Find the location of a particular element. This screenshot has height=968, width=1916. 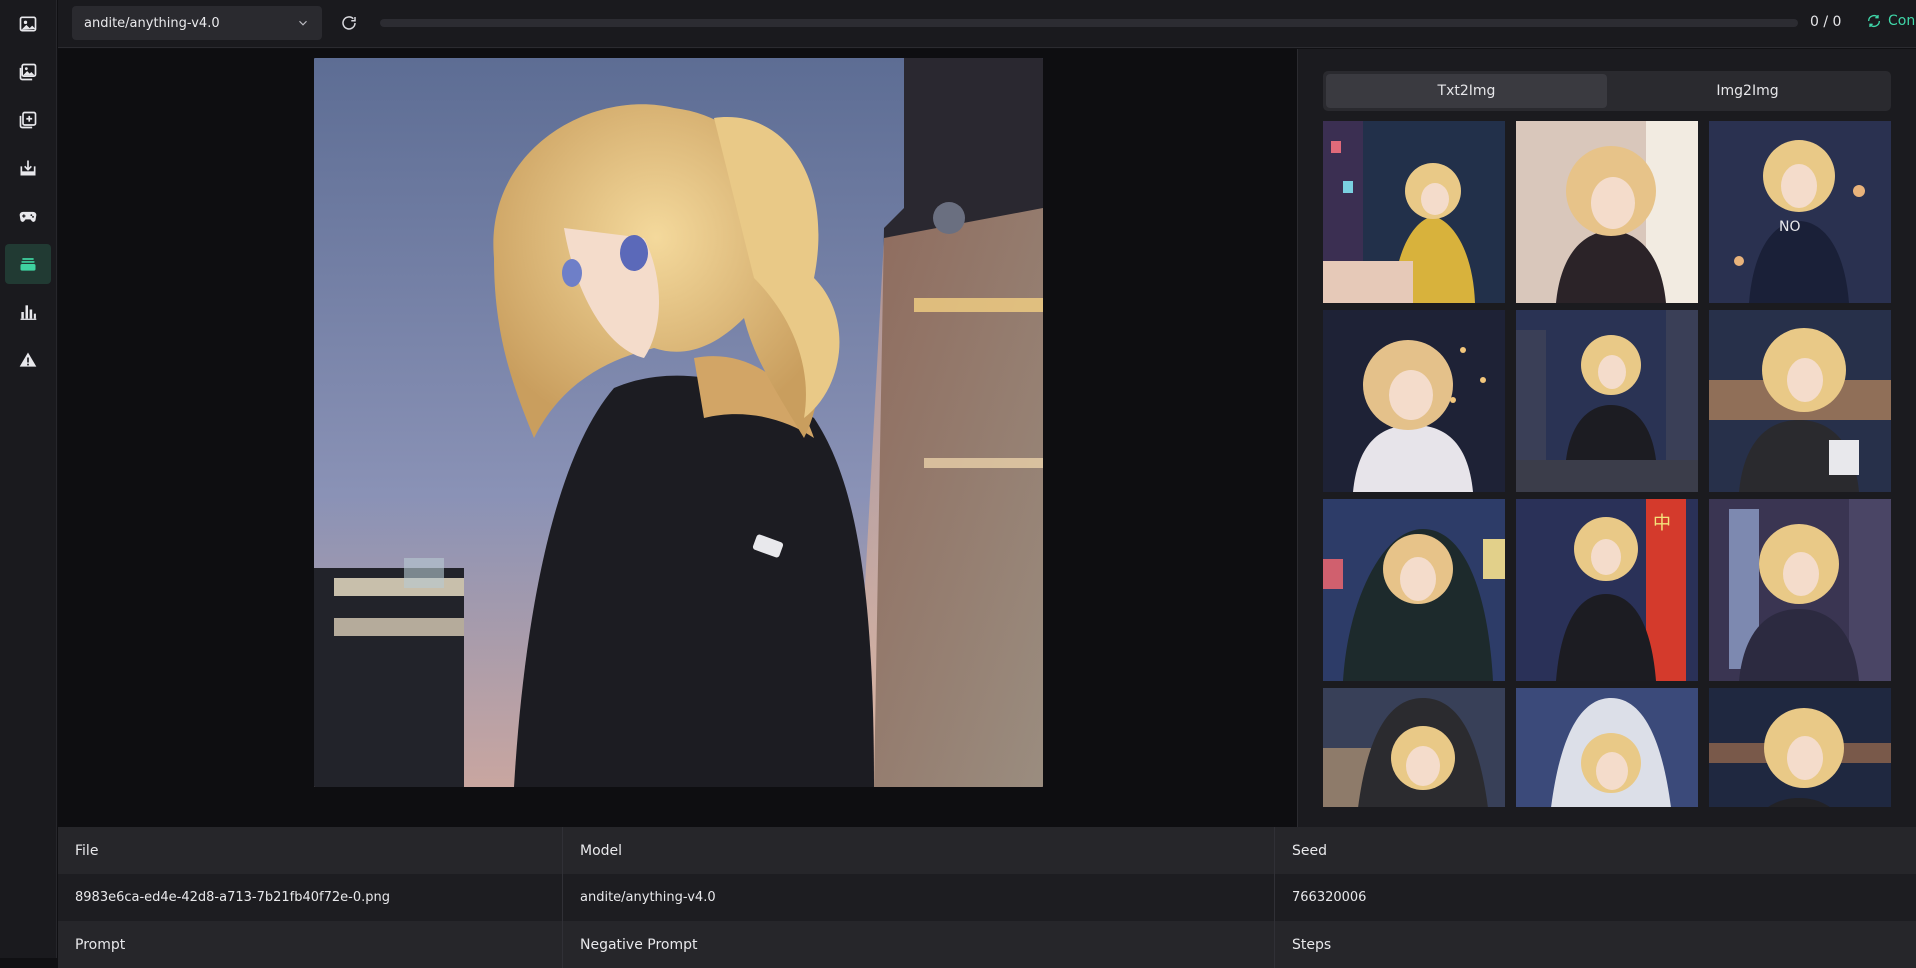

info-header-row-2: Prompt Negative Prompt Steps is located at coordinates (987, 944).